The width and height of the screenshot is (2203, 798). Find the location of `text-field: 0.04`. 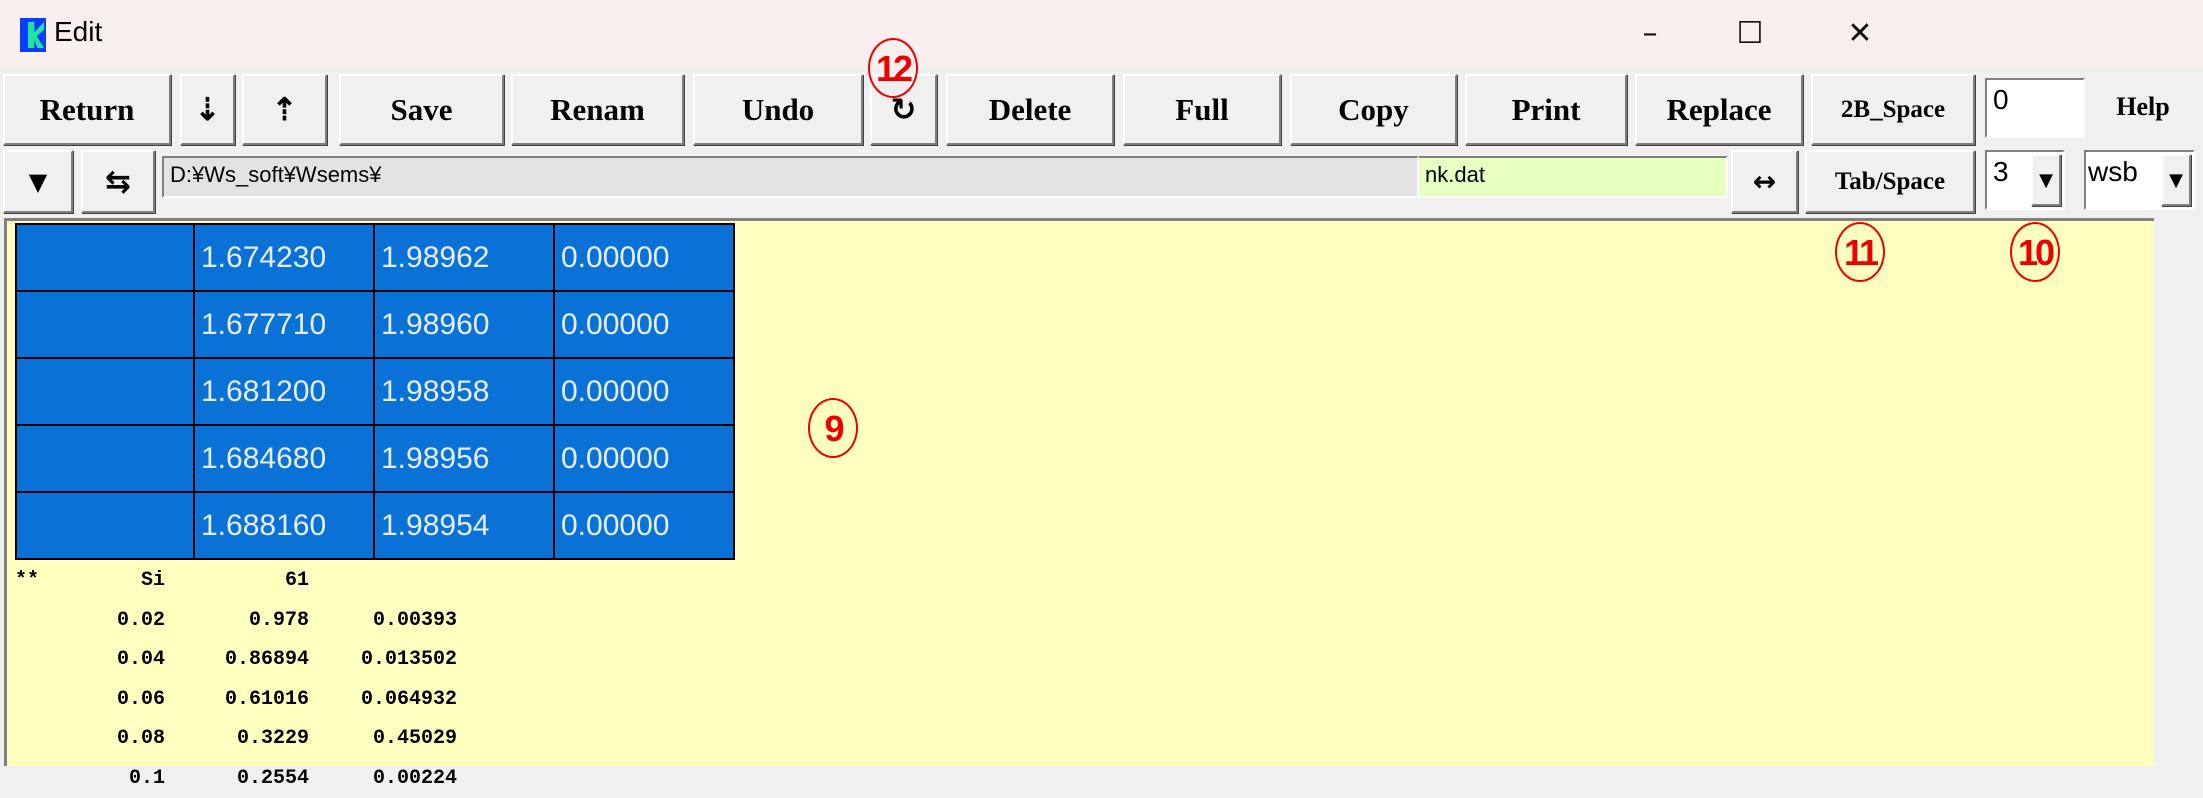

text-field: 0.04 is located at coordinates (110, 660).